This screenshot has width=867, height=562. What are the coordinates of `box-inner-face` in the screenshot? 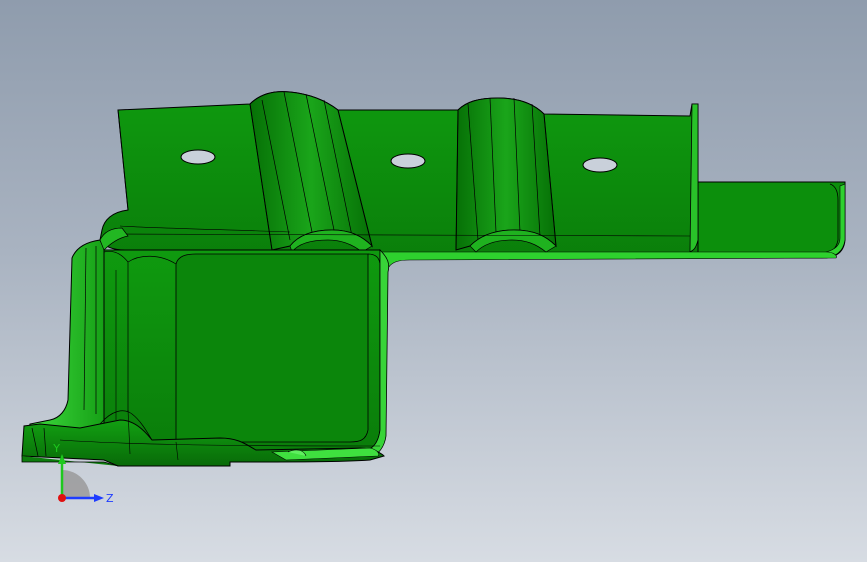 It's located at (272, 348).